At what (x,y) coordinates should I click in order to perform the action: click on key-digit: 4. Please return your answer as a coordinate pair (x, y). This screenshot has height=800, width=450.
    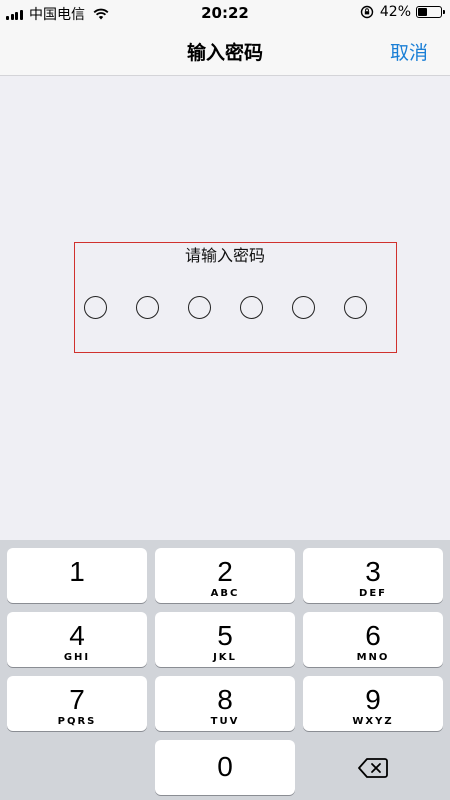
    Looking at the image, I should click on (77, 635).